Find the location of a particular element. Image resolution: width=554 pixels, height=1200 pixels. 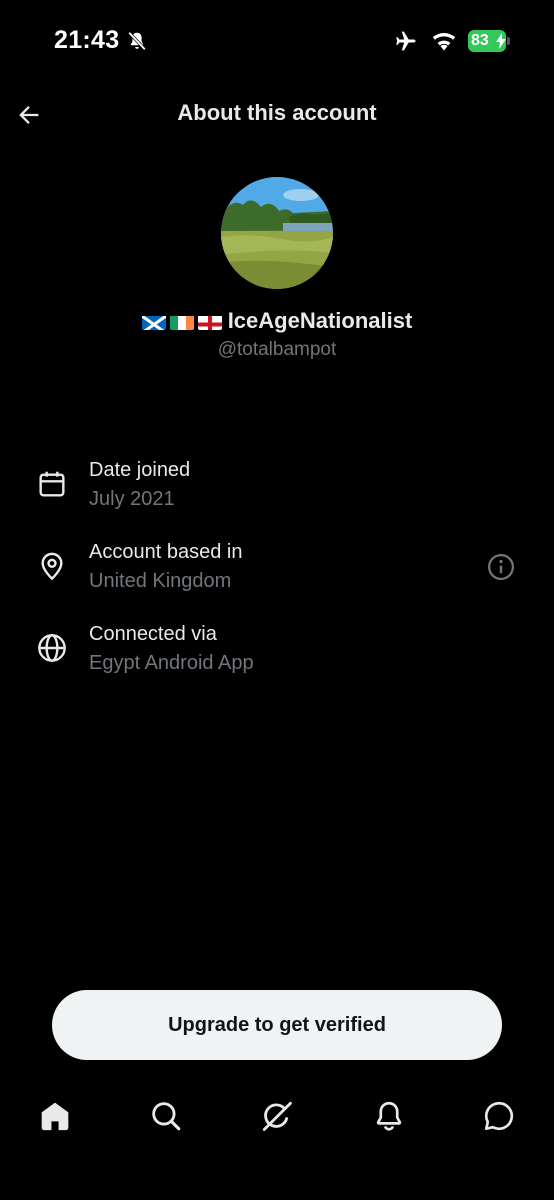

globe-icon is located at coordinates (52, 648).